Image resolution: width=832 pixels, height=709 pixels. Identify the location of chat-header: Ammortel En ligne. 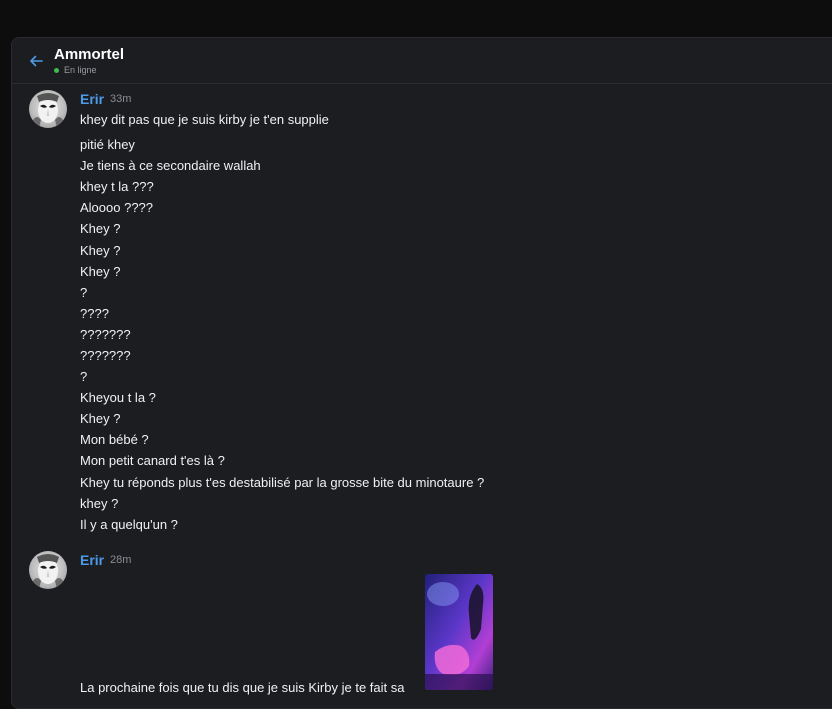
(422, 61).